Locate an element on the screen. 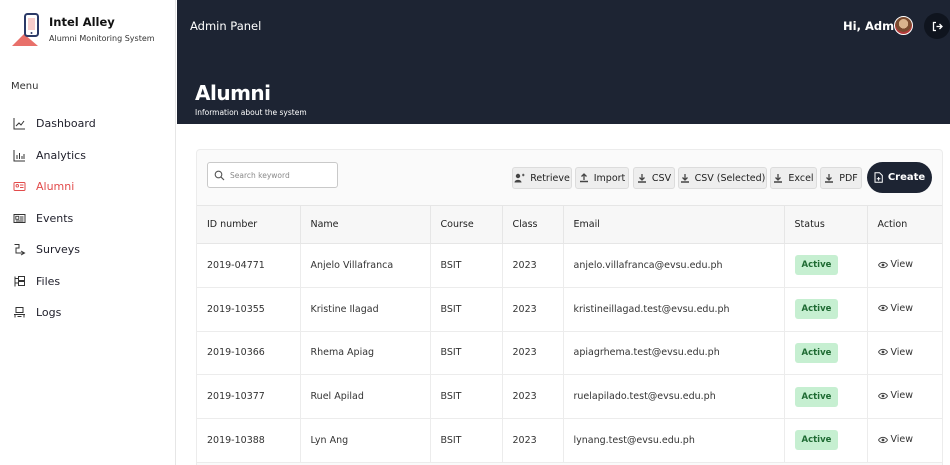 The width and height of the screenshot is (950, 465). id-card-icon is located at coordinates (19, 187).